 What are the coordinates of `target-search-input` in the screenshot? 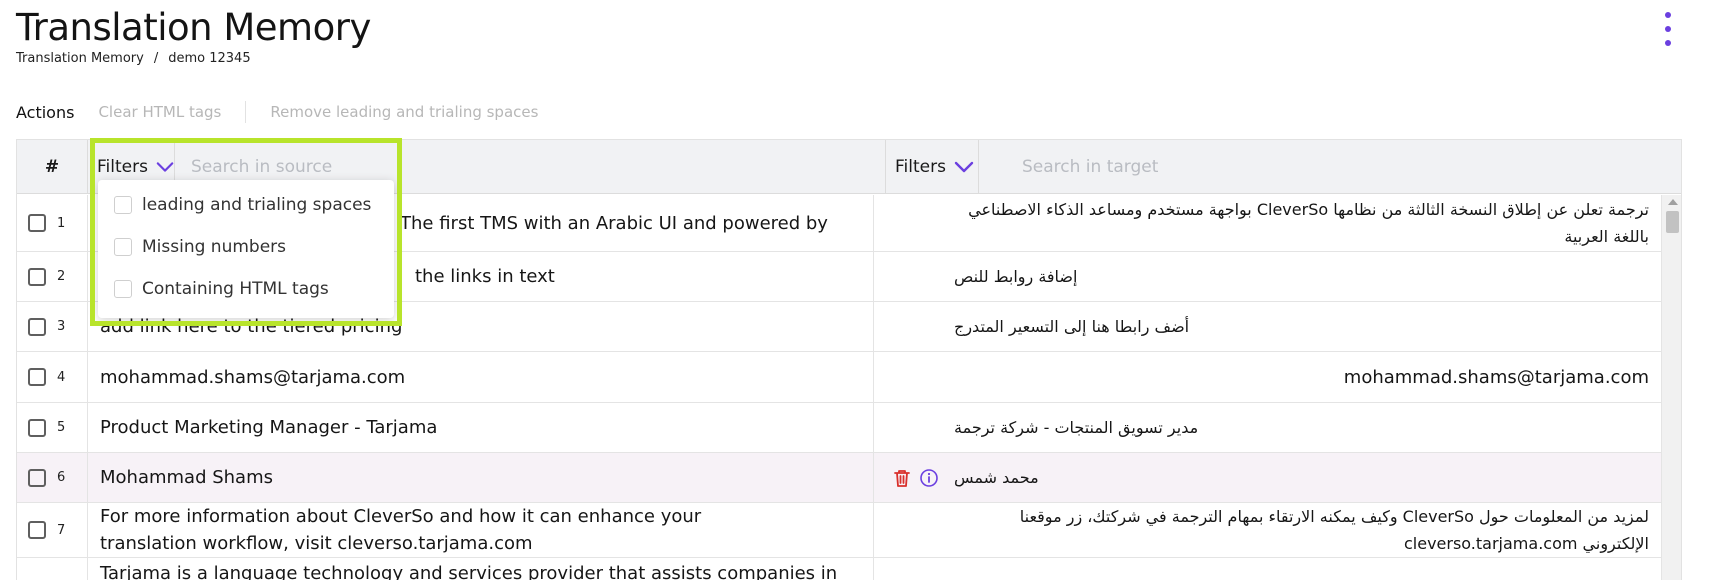 It's located at (1172, 167).